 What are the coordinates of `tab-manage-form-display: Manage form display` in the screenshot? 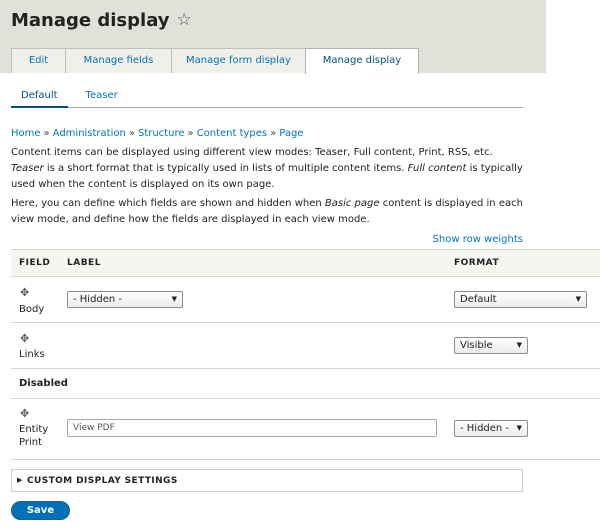 It's located at (238, 60).